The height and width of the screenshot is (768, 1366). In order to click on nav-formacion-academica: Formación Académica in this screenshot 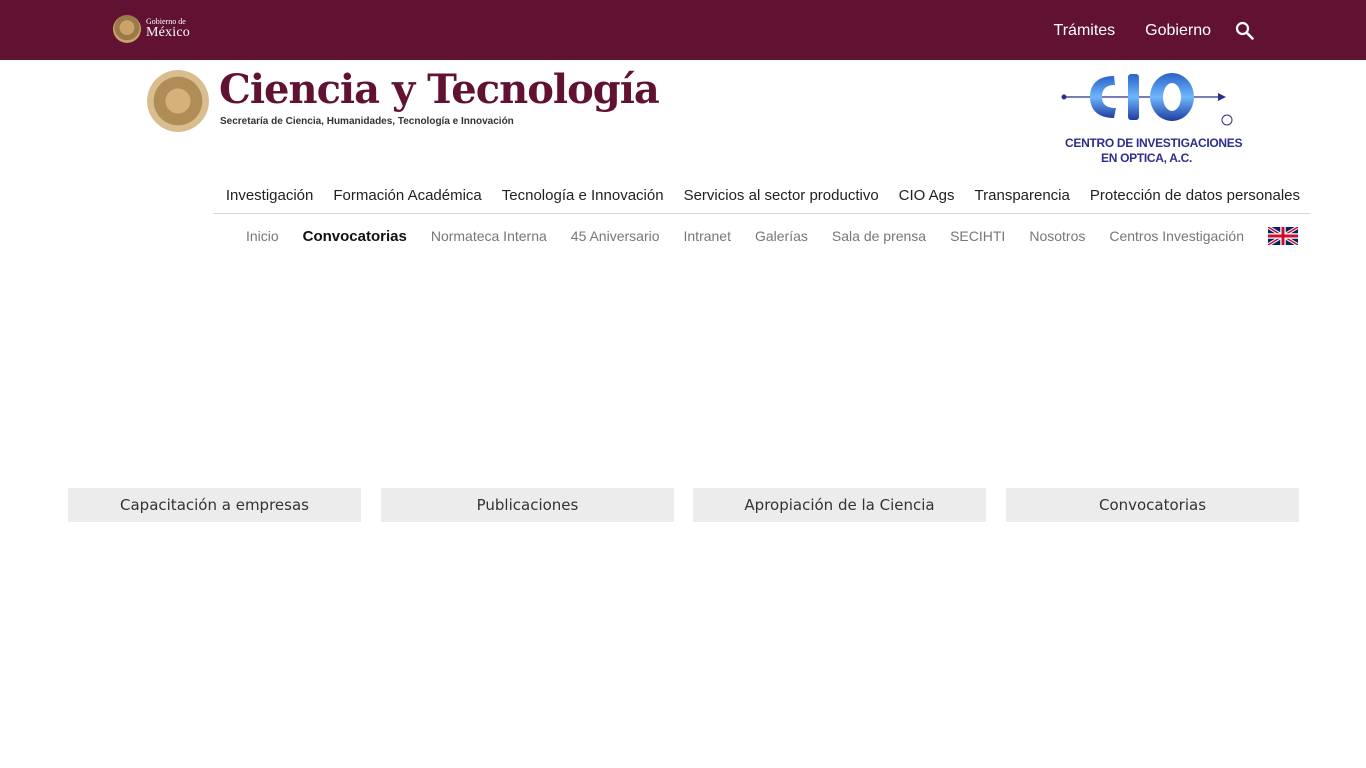, I will do `click(407, 198)`.